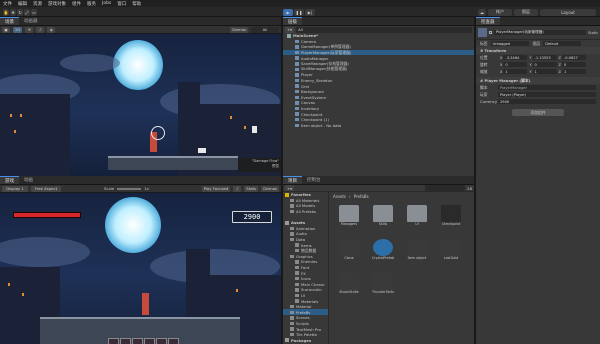 The height and width of the screenshot is (344, 600). What do you see at coordinates (6, 29) in the screenshot?
I see `shading-mode-dropdown: ▣` at bounding box center [6, 29].